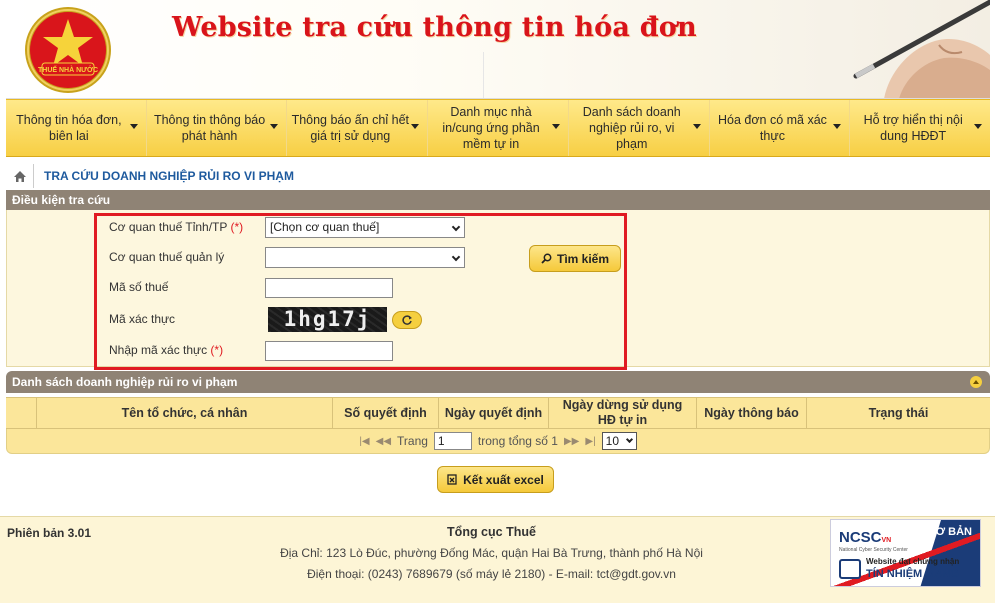 The height and width of the screenshot is (603, 995). What do you see at coordinates (21, 413) in the screenshot?
I see `column-header` at bounding box center [21, 413].